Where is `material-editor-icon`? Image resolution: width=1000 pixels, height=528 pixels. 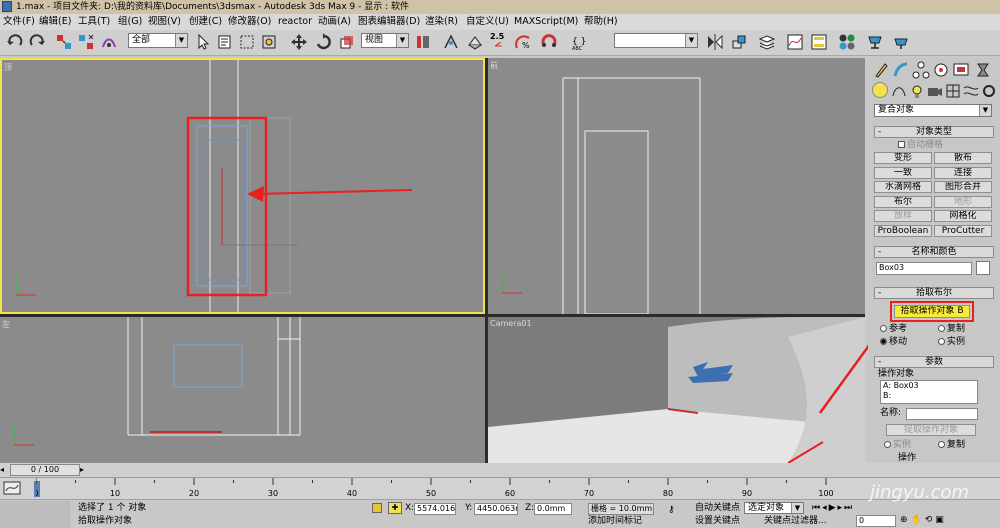 material-editor-icon is located at coordinates (847, 42).